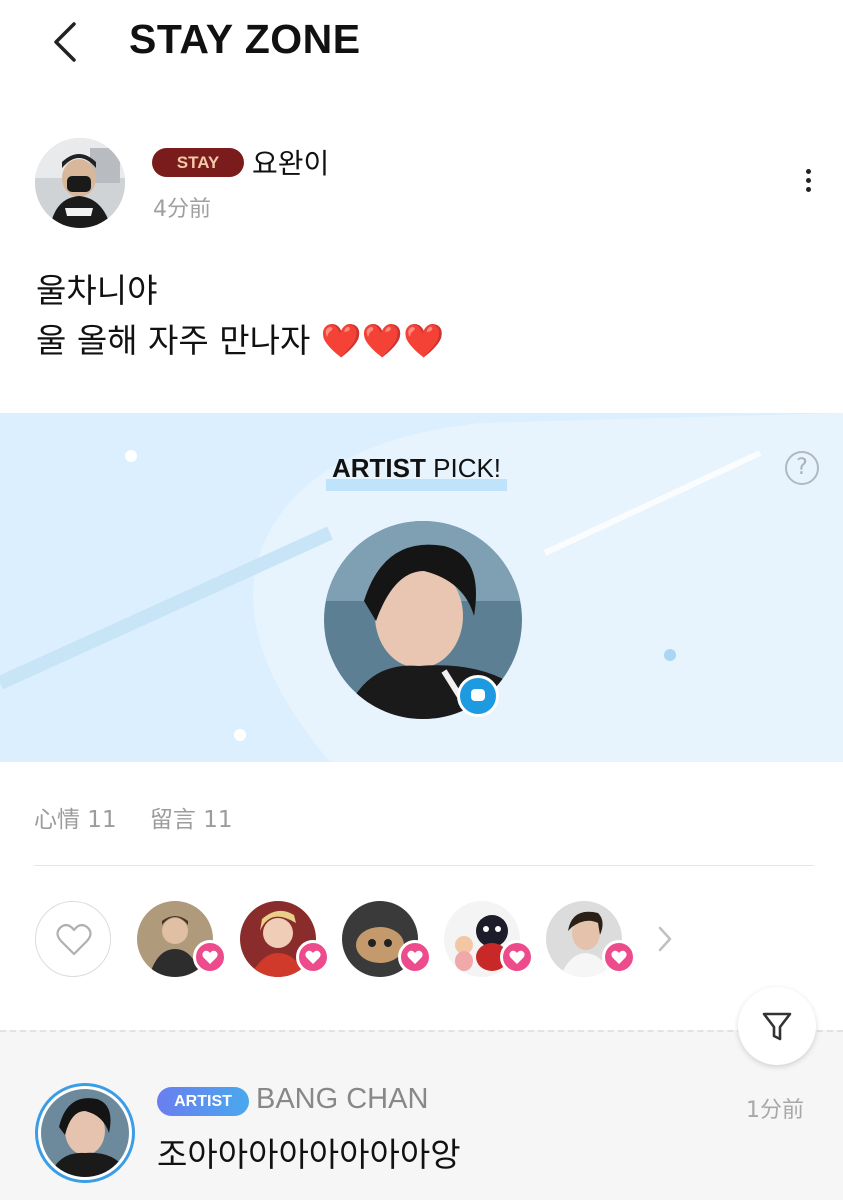  What do you see at coordinates (802, 468) in the screenshot?
I see `help-button: ?` at bounding box center [802, 468].